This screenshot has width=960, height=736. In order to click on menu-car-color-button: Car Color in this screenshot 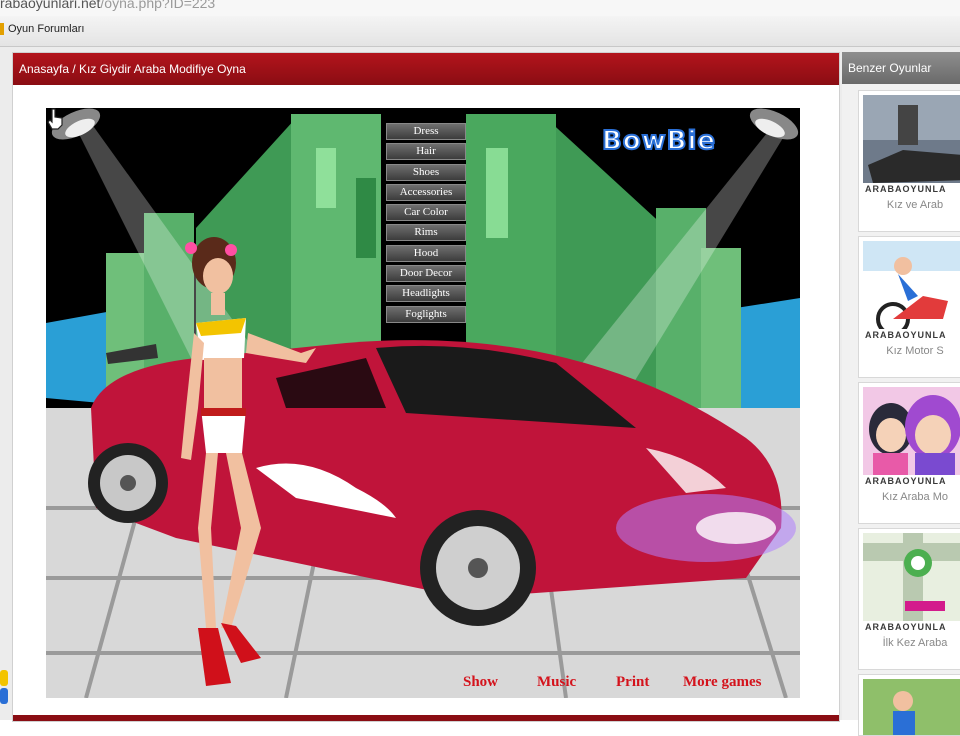, I will do `click(426, 213)`.